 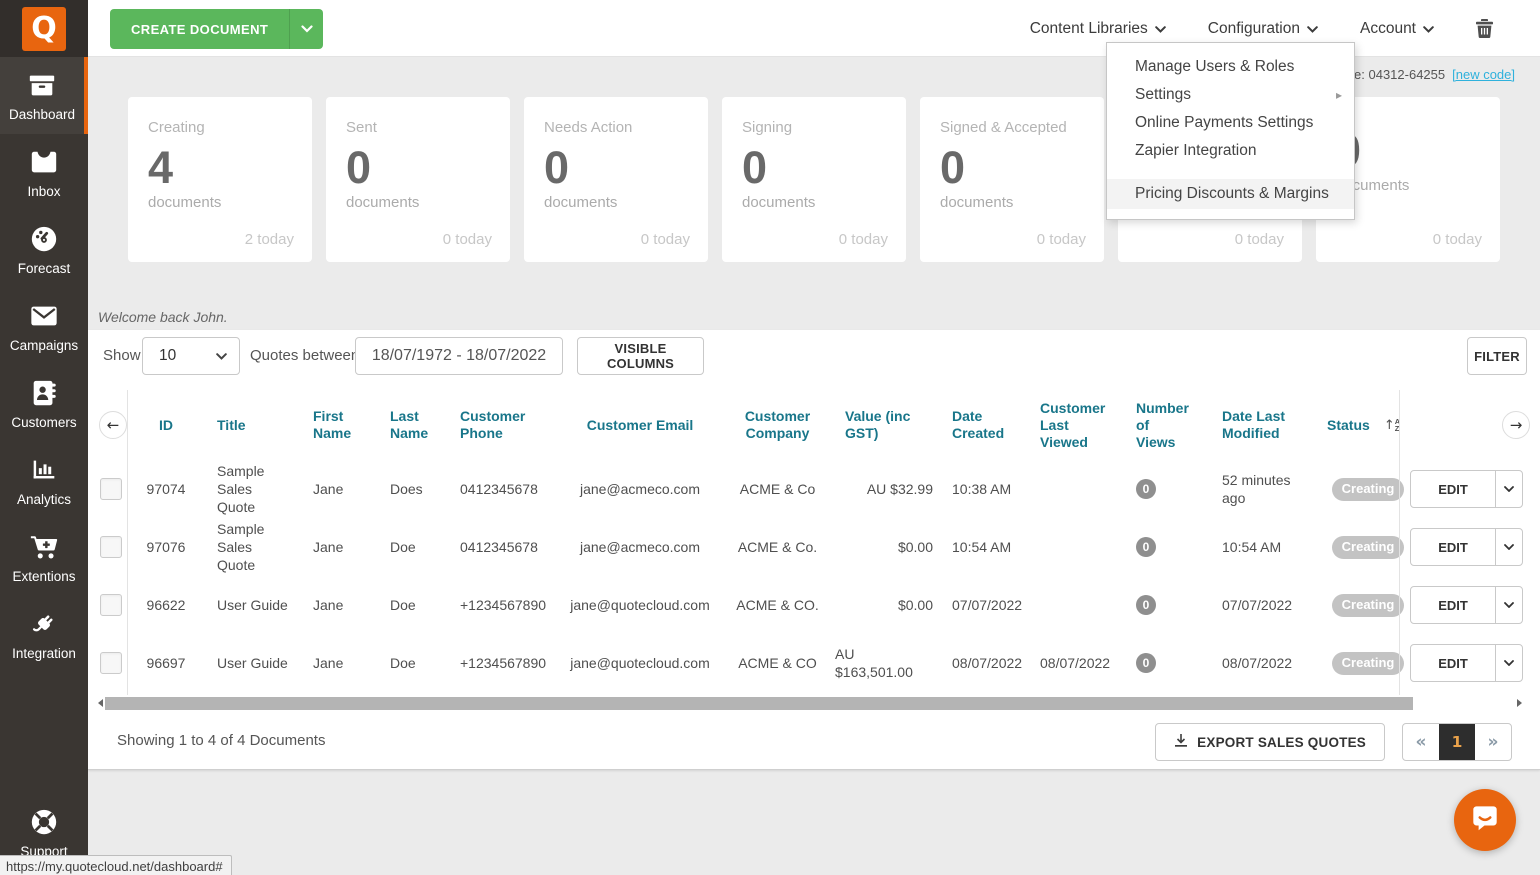 What do you see at coordinates (100, 703) in the screenshot?
I see `scrollbar-left-arrow-icon` at bounding box center [100, 703].